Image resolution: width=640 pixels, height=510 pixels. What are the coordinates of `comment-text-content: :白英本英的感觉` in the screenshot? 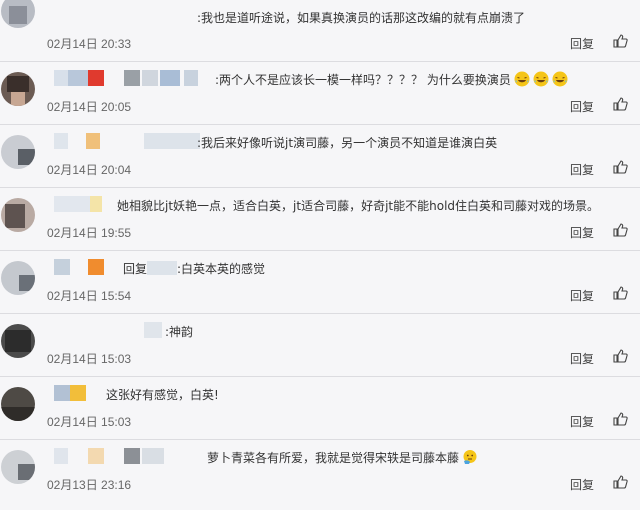 It's located at (221, 269).